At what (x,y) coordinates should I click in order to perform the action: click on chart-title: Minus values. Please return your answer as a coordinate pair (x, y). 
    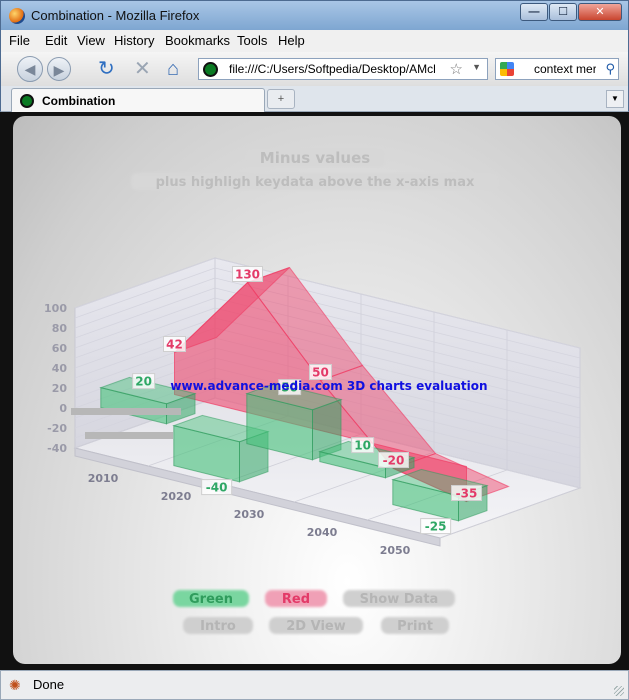
    Looking at the image, I should click on (315, 158).